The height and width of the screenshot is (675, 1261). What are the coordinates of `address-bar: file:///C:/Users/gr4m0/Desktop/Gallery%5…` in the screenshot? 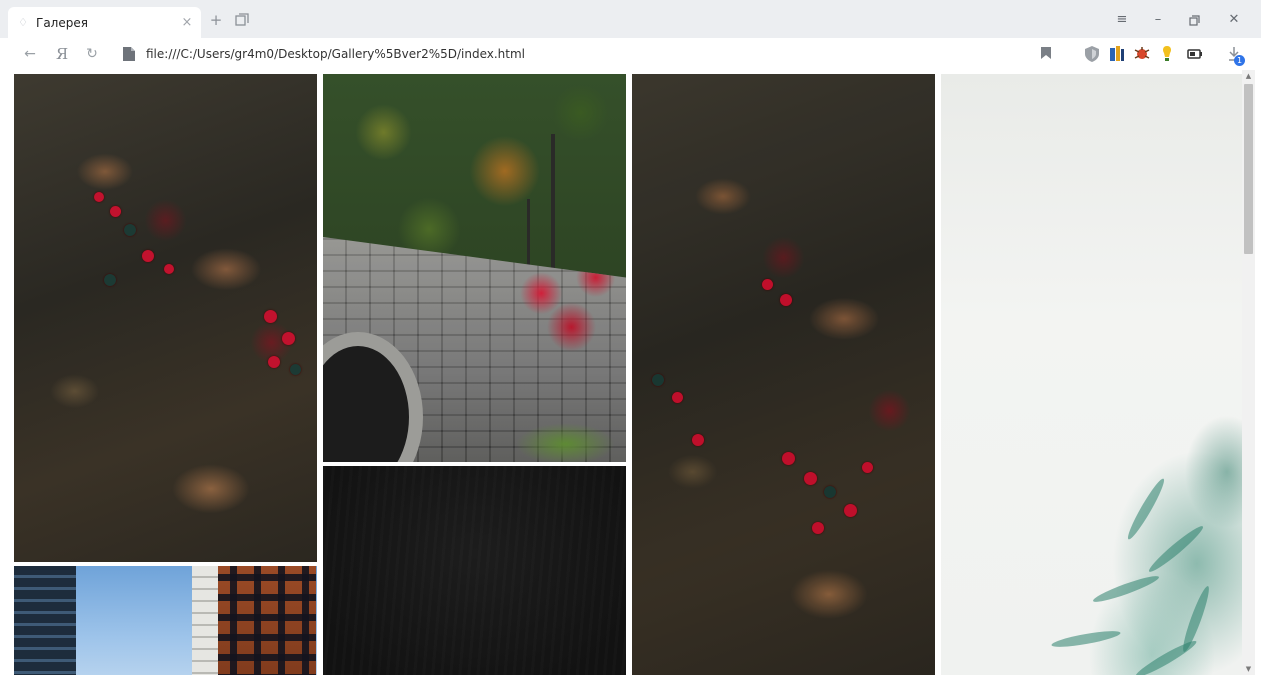 It's located at (592, 54).